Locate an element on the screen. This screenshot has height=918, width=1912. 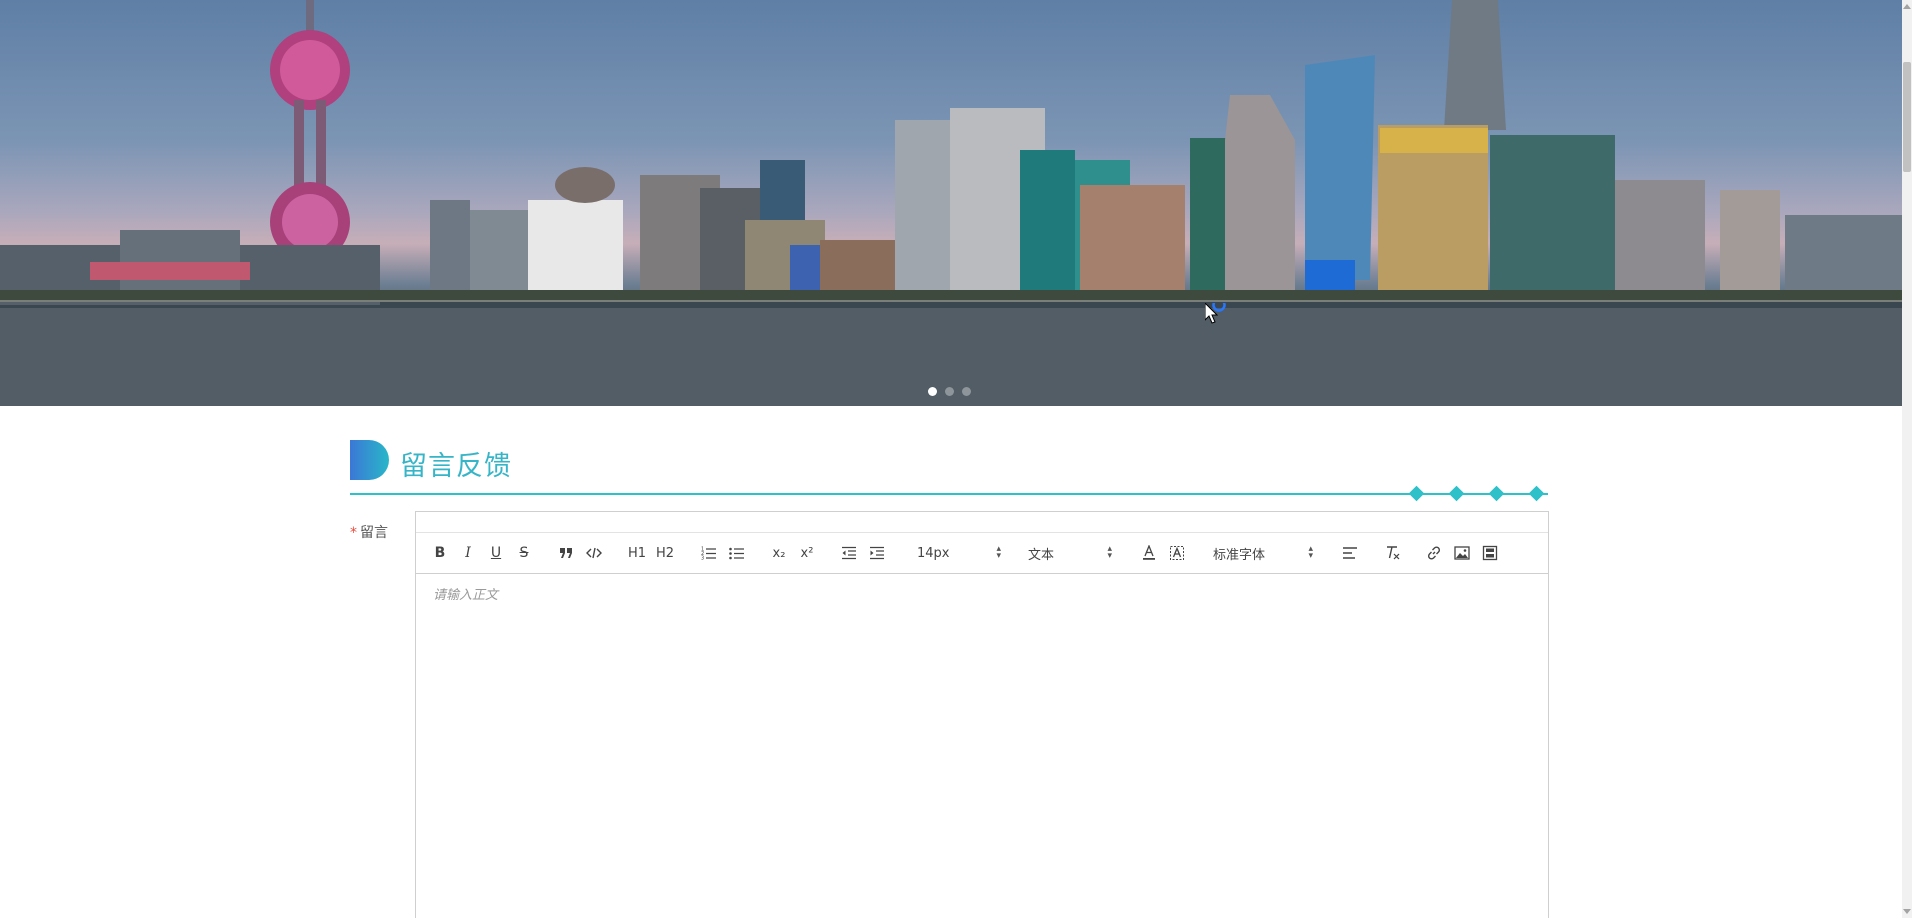
background-color-icon is located at coordinates (1177, 553).